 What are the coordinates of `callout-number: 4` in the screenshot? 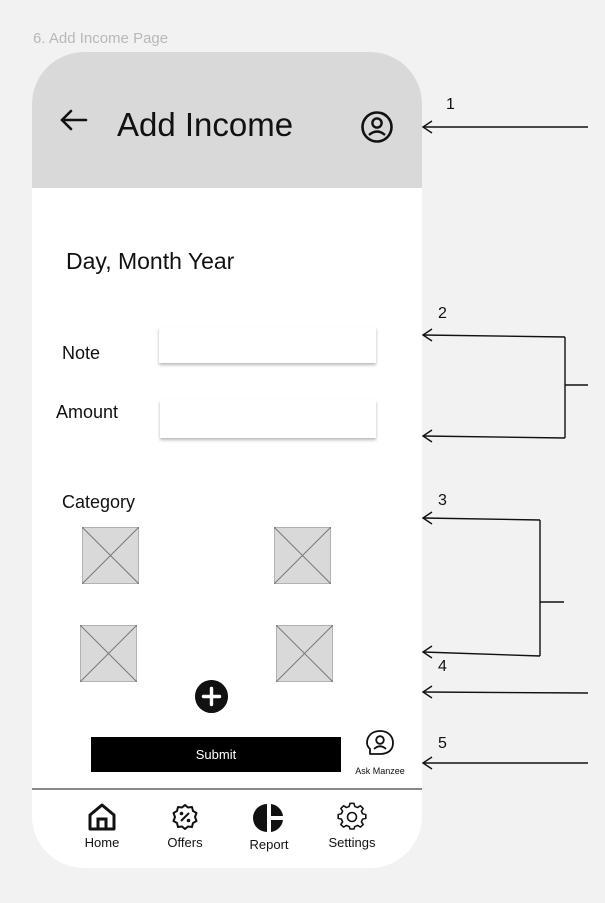 It's located at (442, 666).